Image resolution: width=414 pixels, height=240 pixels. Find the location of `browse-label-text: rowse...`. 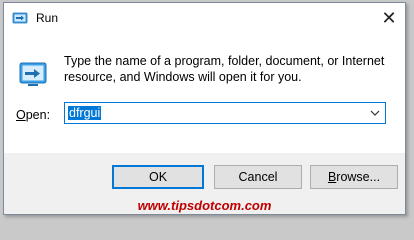

browse-label-text: rowse... is located at coordinates (358, 177).